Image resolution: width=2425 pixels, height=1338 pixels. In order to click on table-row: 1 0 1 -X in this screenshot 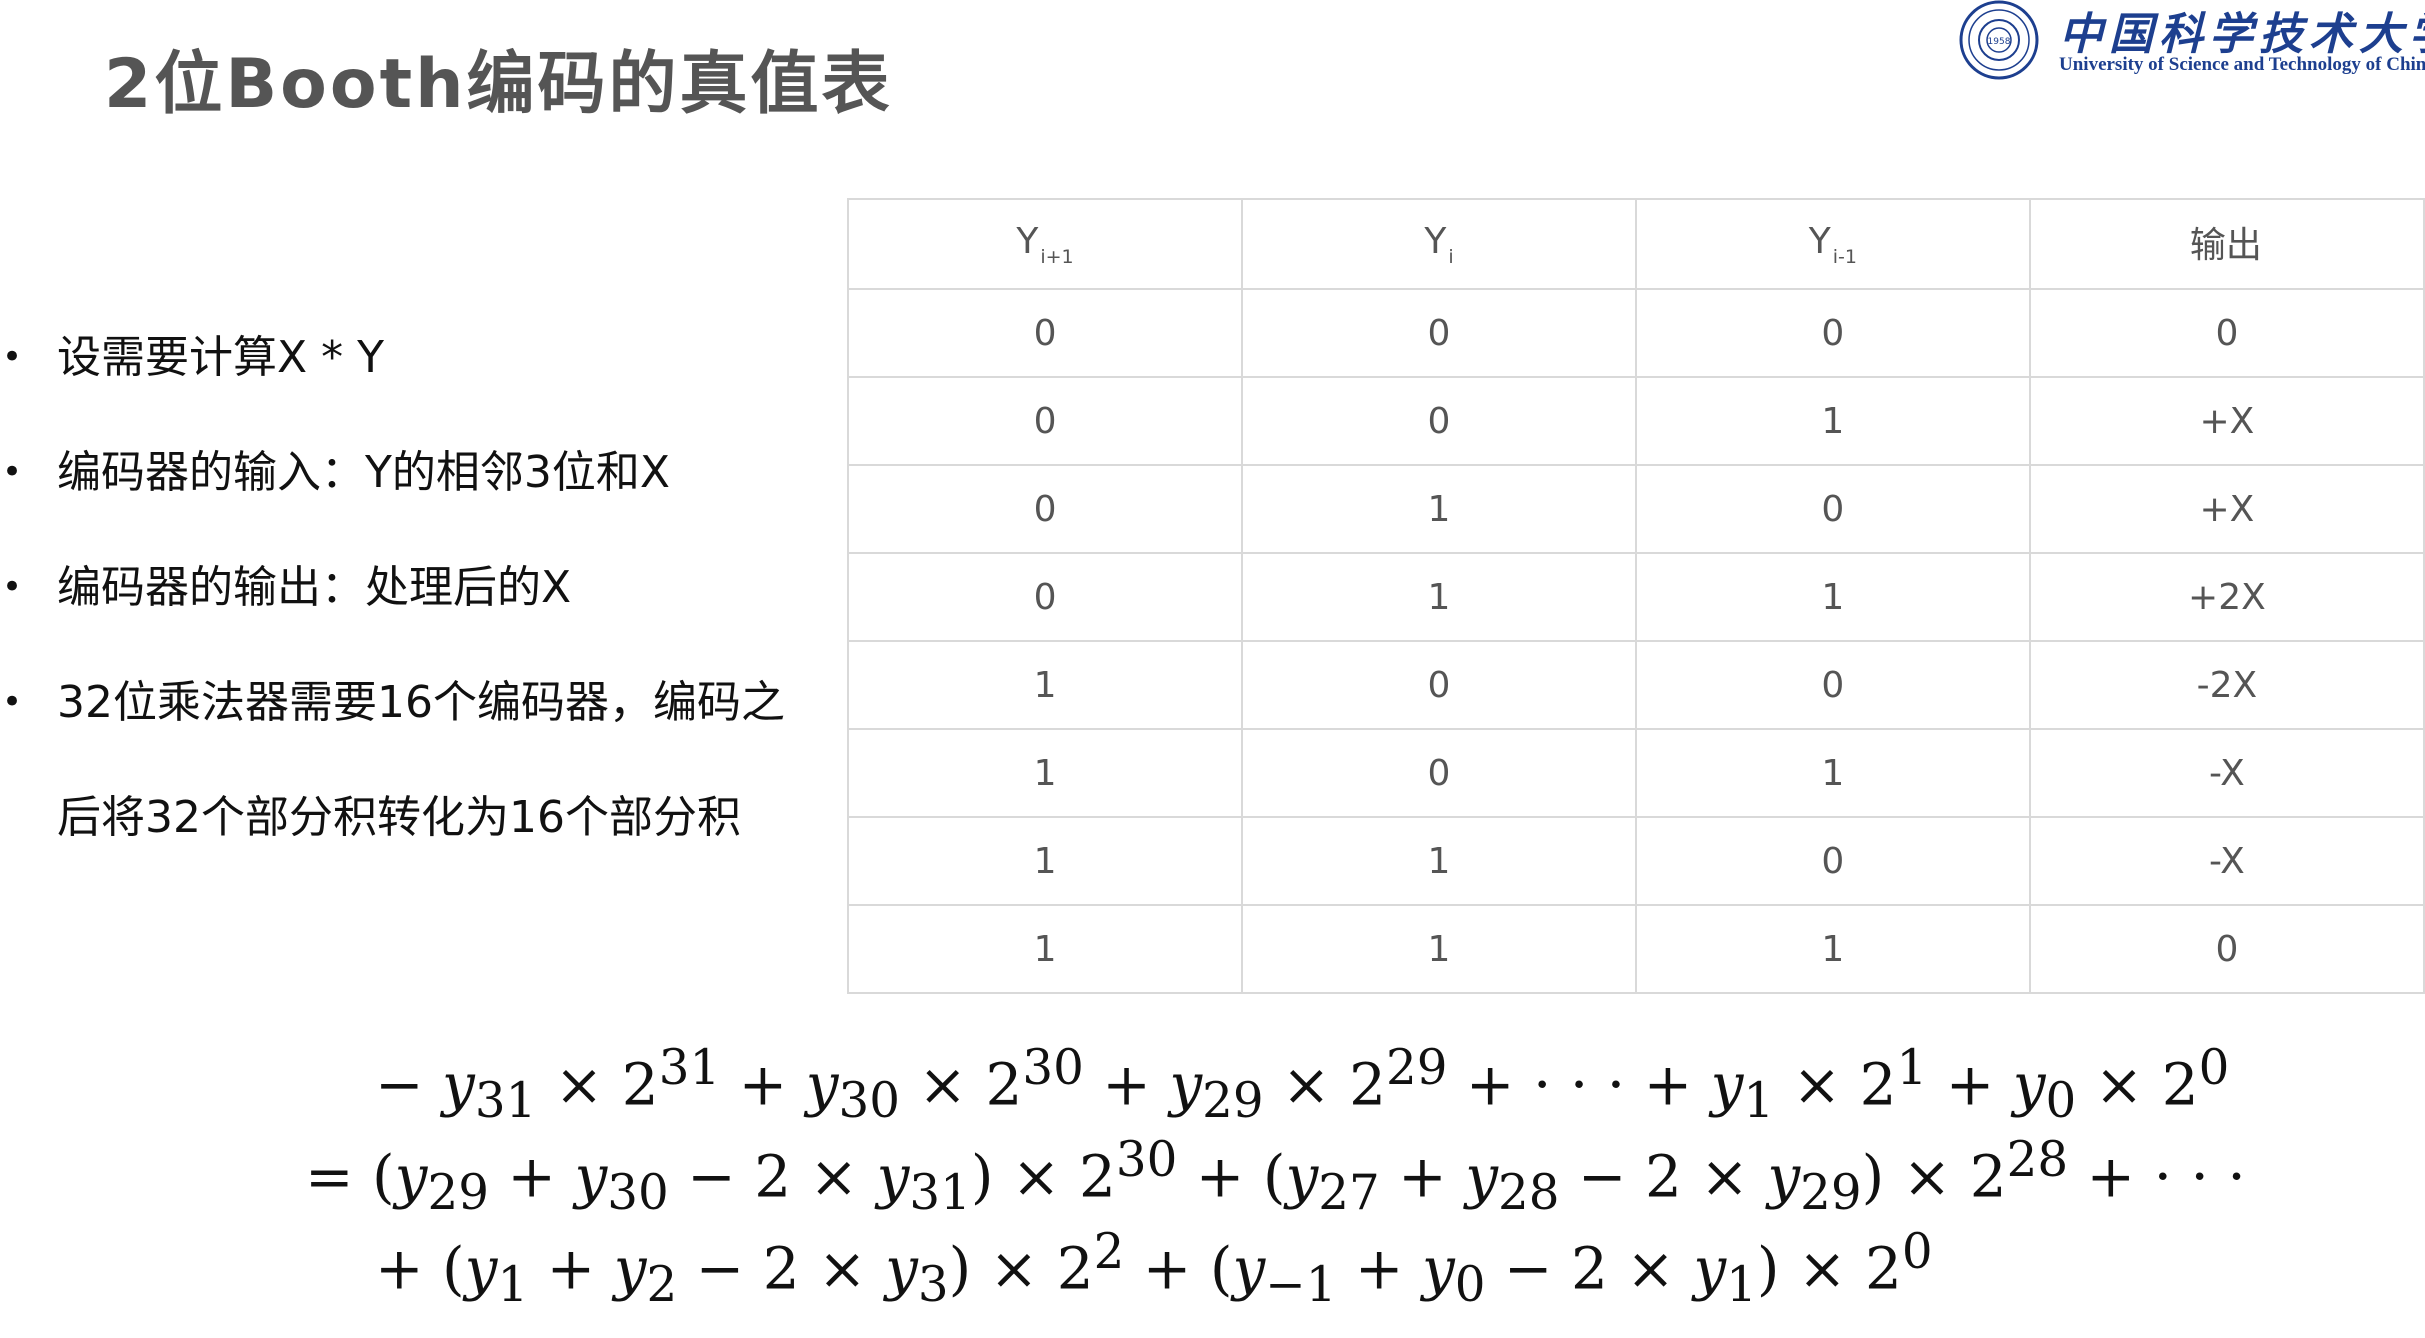, I will do `click(1635, 773)`.